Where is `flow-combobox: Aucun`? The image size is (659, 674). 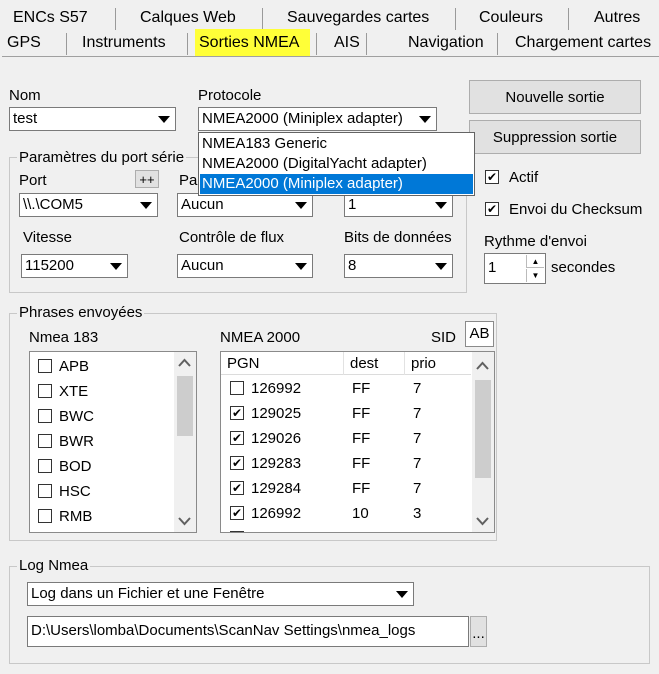
flow-combobox: Aucun is located at coordinates (245, 266).